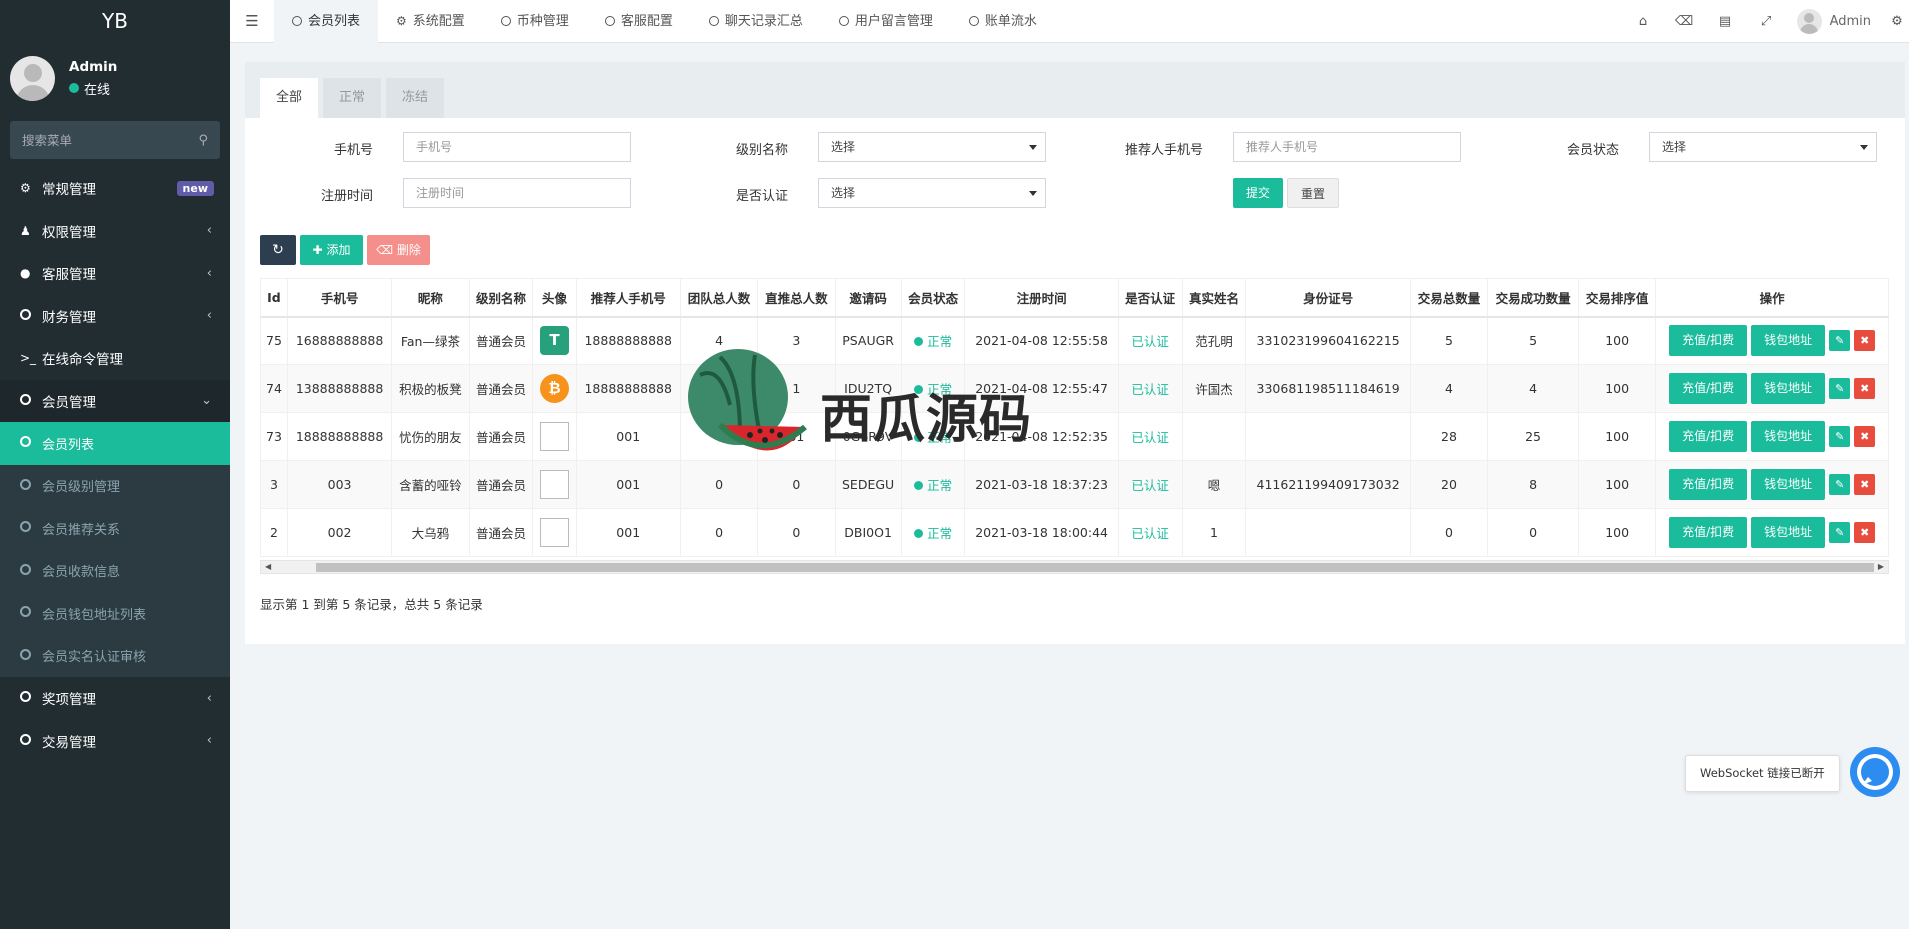 This screenshot has width=1909, height=929. What do you see at coordinates (110, 140) in the screenshot?
I see `menu-search-input` at bounding box center [110, 140].